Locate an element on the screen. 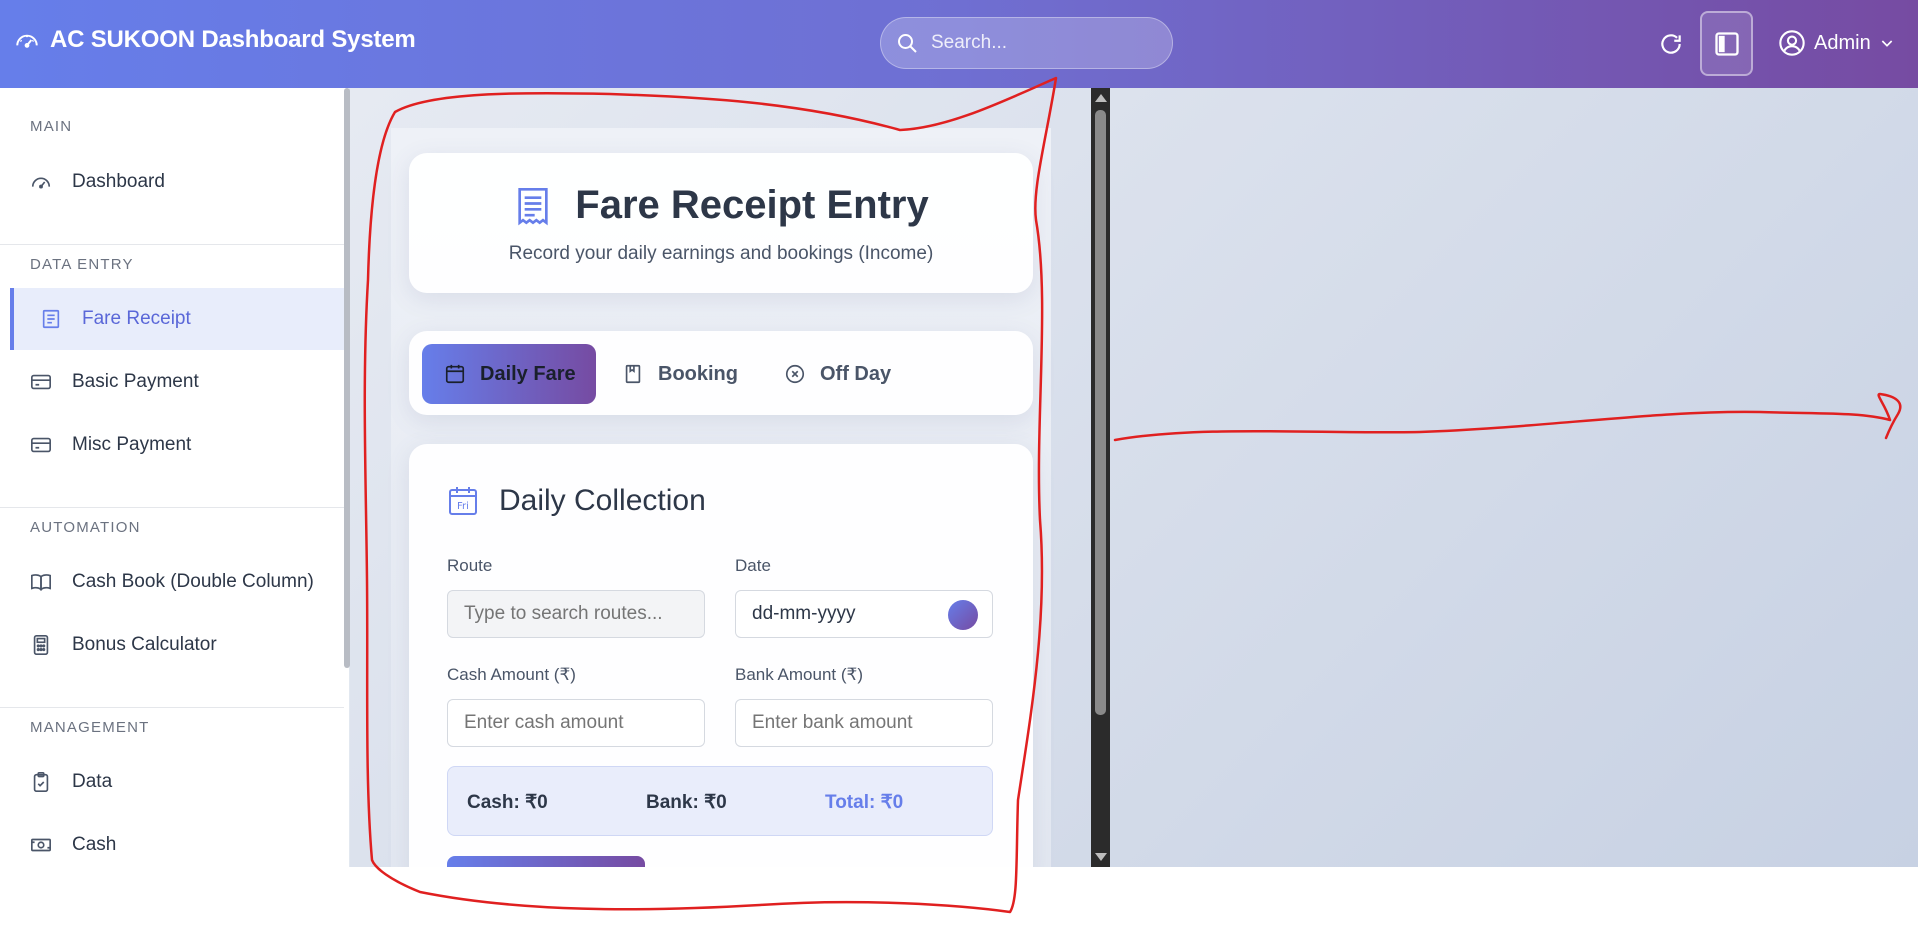 Image resolution: width=1918 pixels, height=927 pixels. cash-icon is located at coordinates (41, 845).